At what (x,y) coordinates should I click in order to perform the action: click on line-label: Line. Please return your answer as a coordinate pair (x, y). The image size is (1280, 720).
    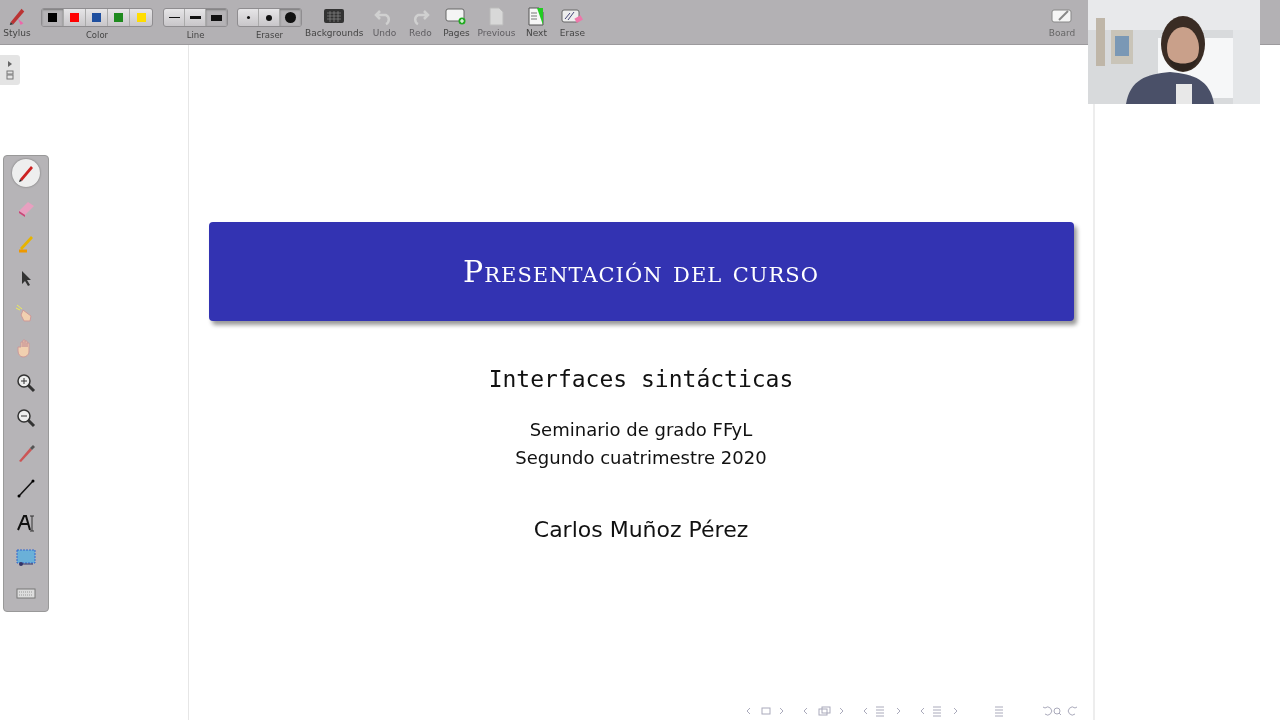
    Looking at the image, I should click on (195, 35).